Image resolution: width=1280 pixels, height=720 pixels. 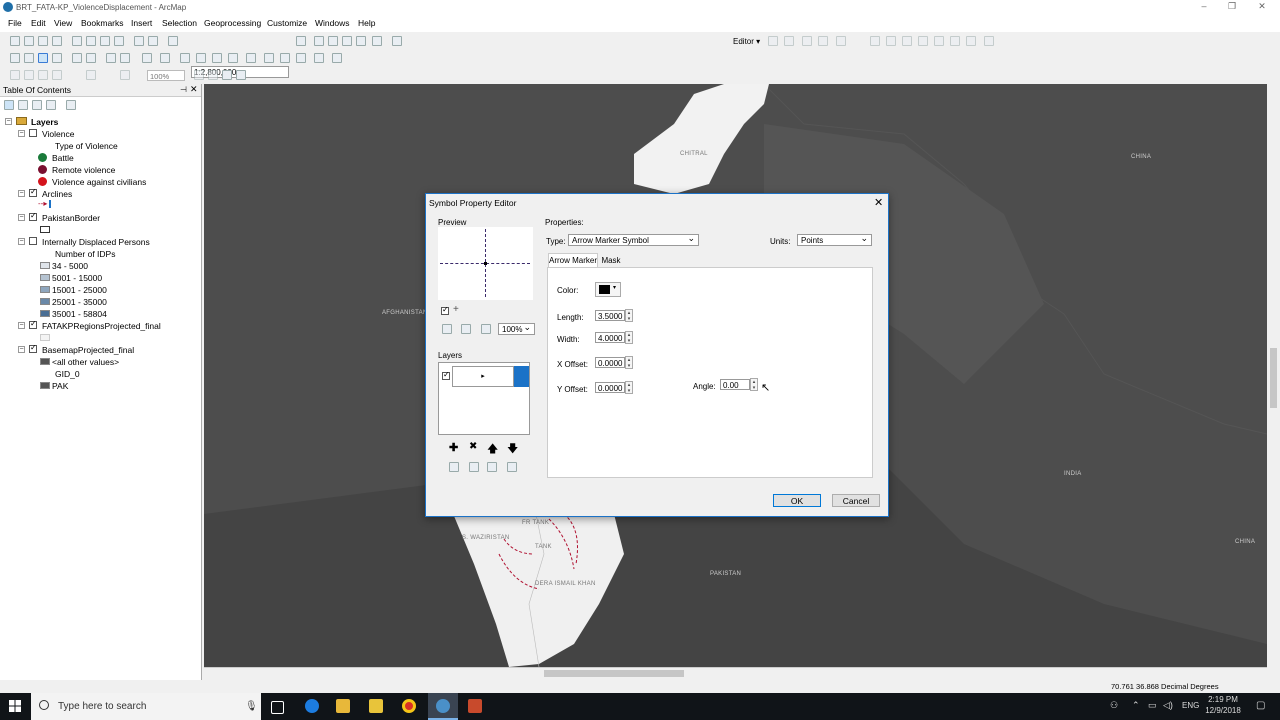 What do you see at coordinates (453, 447) in the screenshot?
I see `add-layer-icon: ✚` at bounding box center [453, 447].